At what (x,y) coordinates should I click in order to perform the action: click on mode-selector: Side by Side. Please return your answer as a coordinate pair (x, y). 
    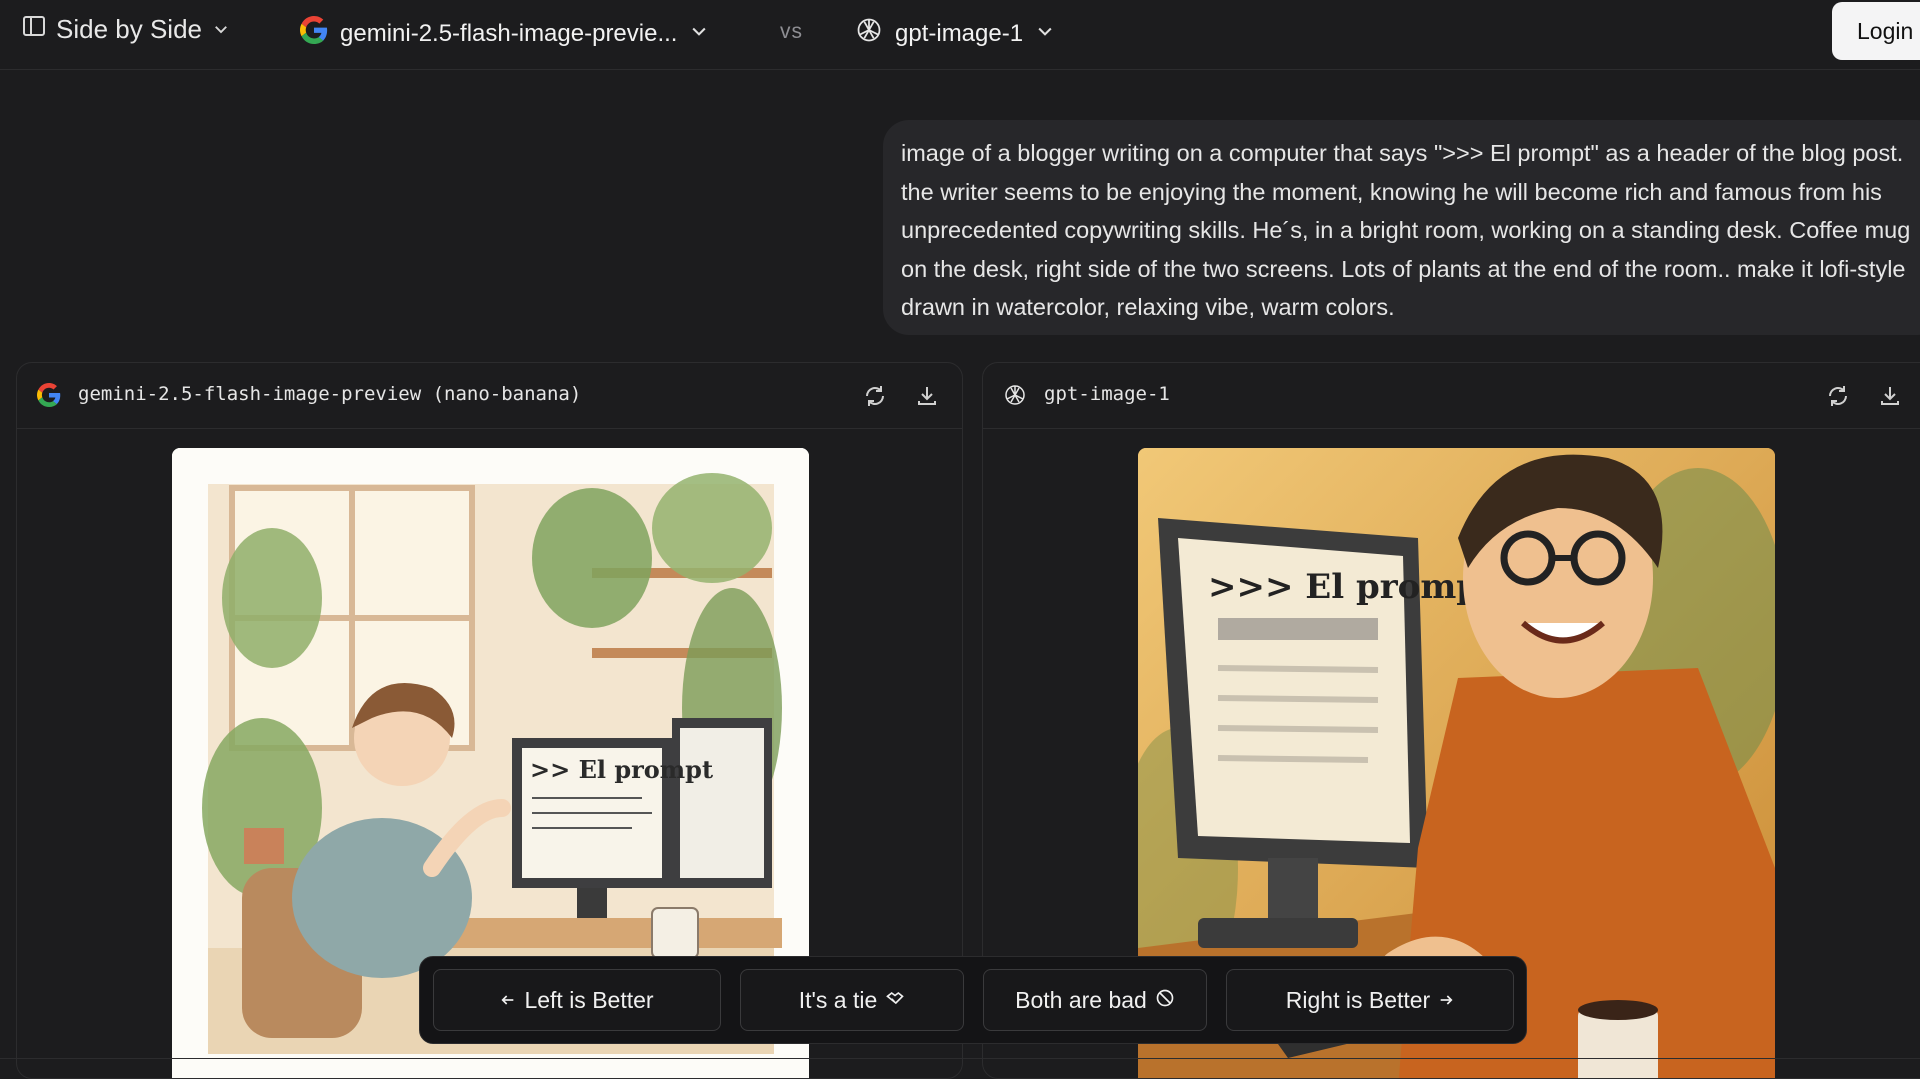
    Looking at the image, I should click on (126, 29).